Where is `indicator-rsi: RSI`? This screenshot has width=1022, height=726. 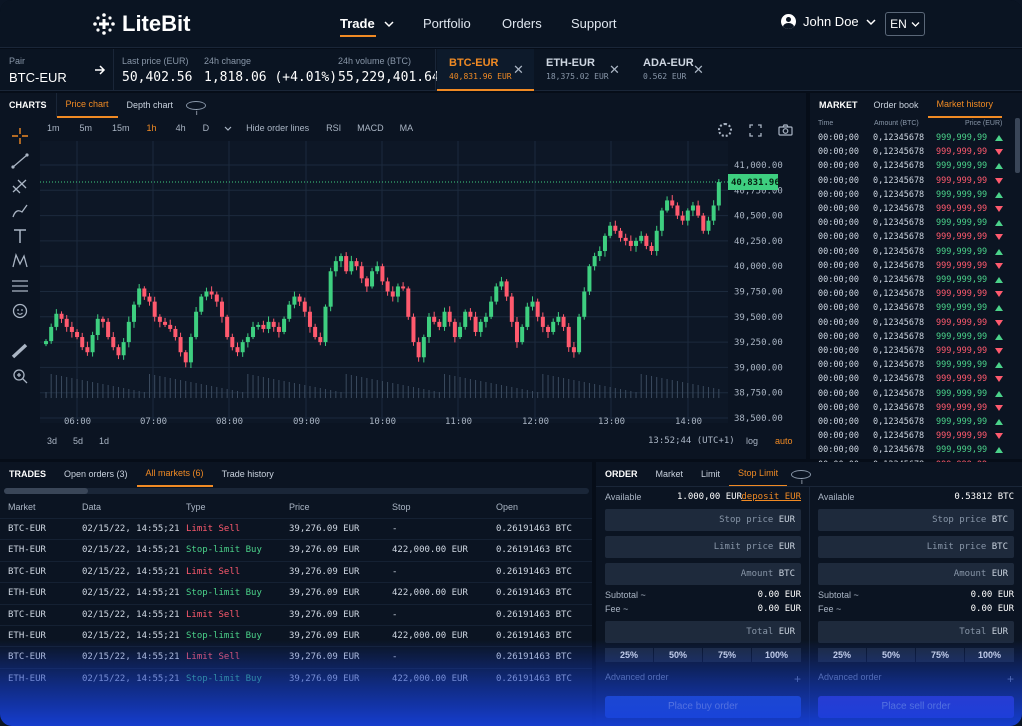 indicator-rsi: RSI is located at coordinates (333, 128).